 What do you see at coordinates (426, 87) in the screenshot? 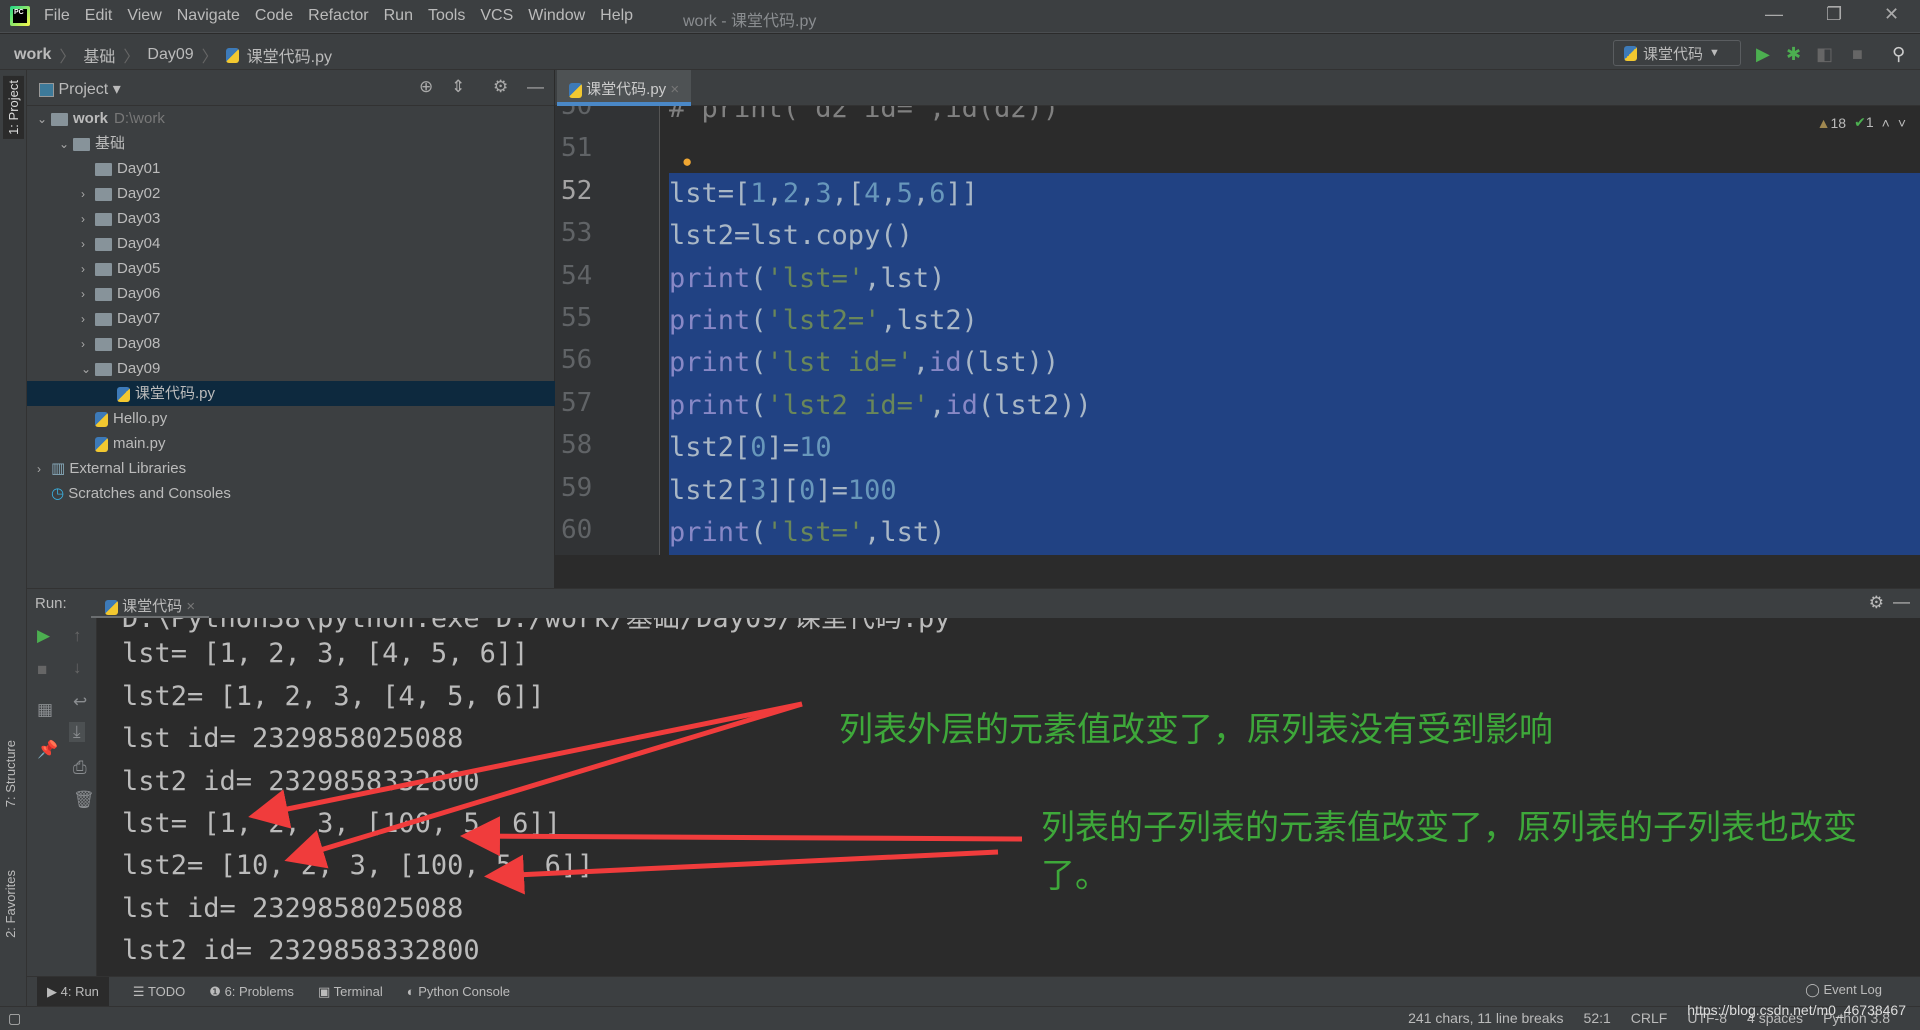
I see `locate-icon: ⊕` at bounding box center [426, 87].